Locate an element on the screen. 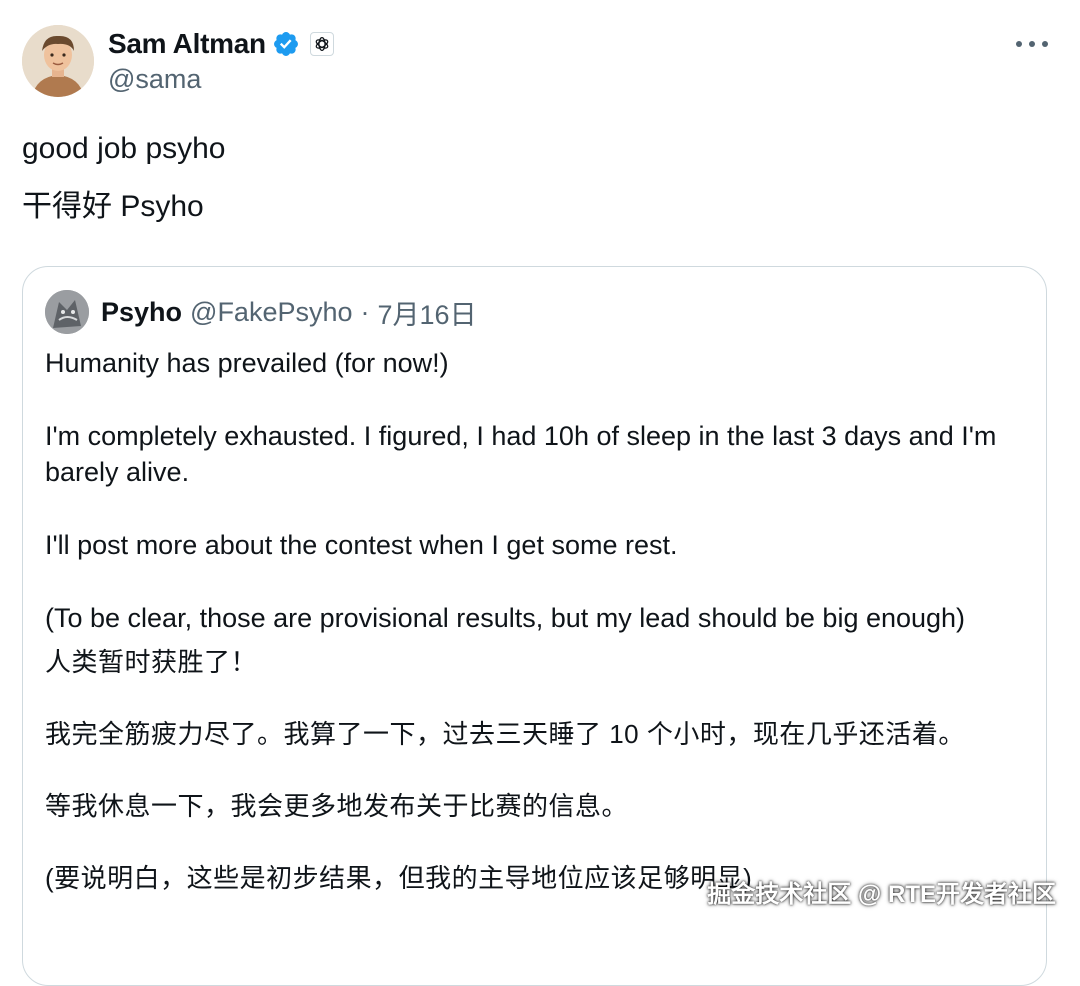 Image resolution: width=1080 pixels, height=986 pixels. quoted-paragraph: 我完全筋疲力尽了。我算了一下，过去三天睡了 10 个小时，现在几乎还活着。 is located at coordinates (505, 734).